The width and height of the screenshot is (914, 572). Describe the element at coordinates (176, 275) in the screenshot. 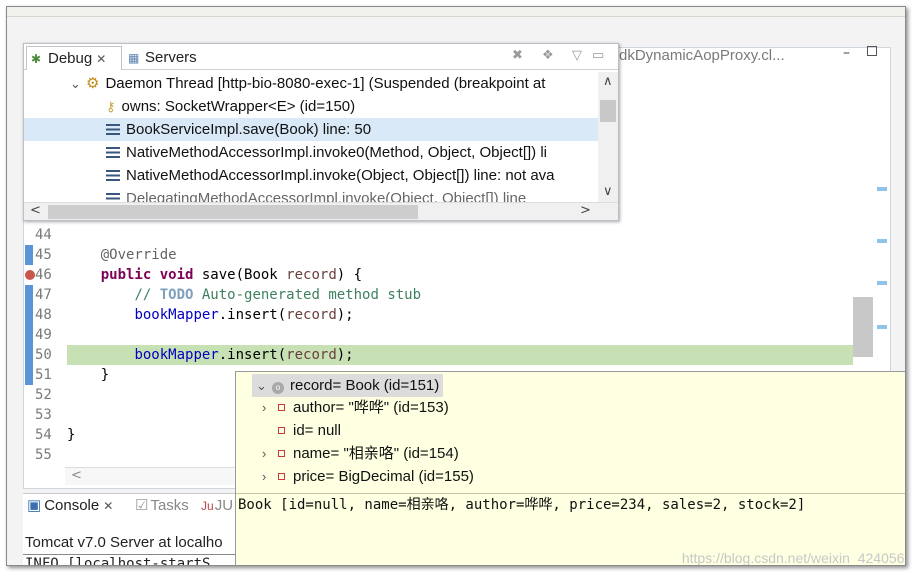

I see `code-token: void` at that location.